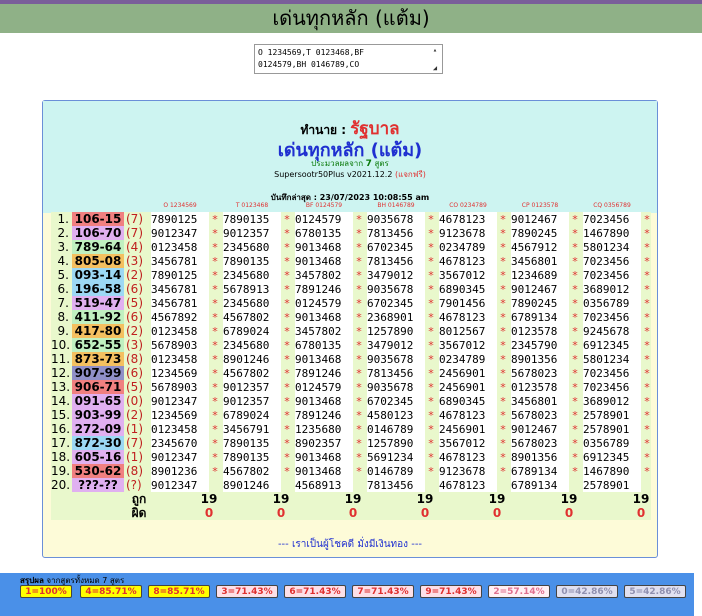 The image size is (702, 616). What do you see at coordinates (381, 163) in the screenshot?
I see `subtitle-post: สูตร` at bounding box center [381, 163].